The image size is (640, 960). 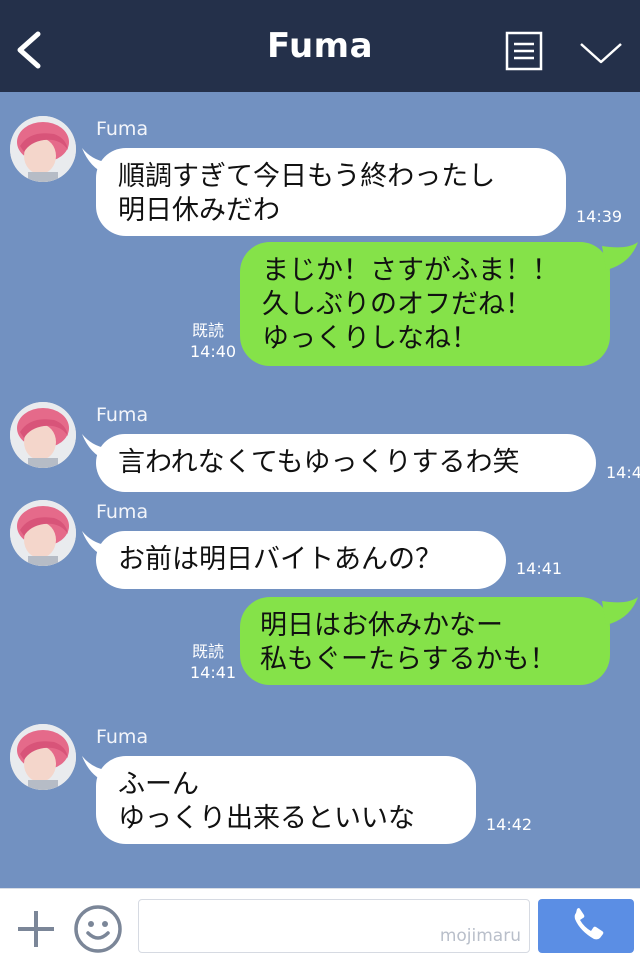 I want to click on collapse-button, so click(x=601, y=52).